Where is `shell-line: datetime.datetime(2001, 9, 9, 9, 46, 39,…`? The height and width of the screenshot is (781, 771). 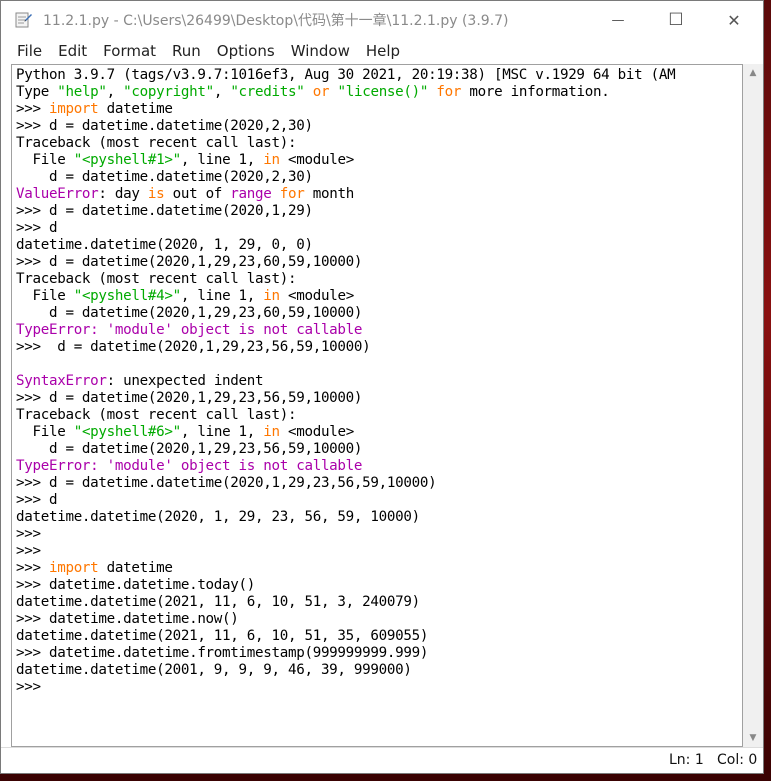 shell-line: datetime.datetime(2001, 9, 9, 9, 46, 39,… is located at coordinates (379, 670).